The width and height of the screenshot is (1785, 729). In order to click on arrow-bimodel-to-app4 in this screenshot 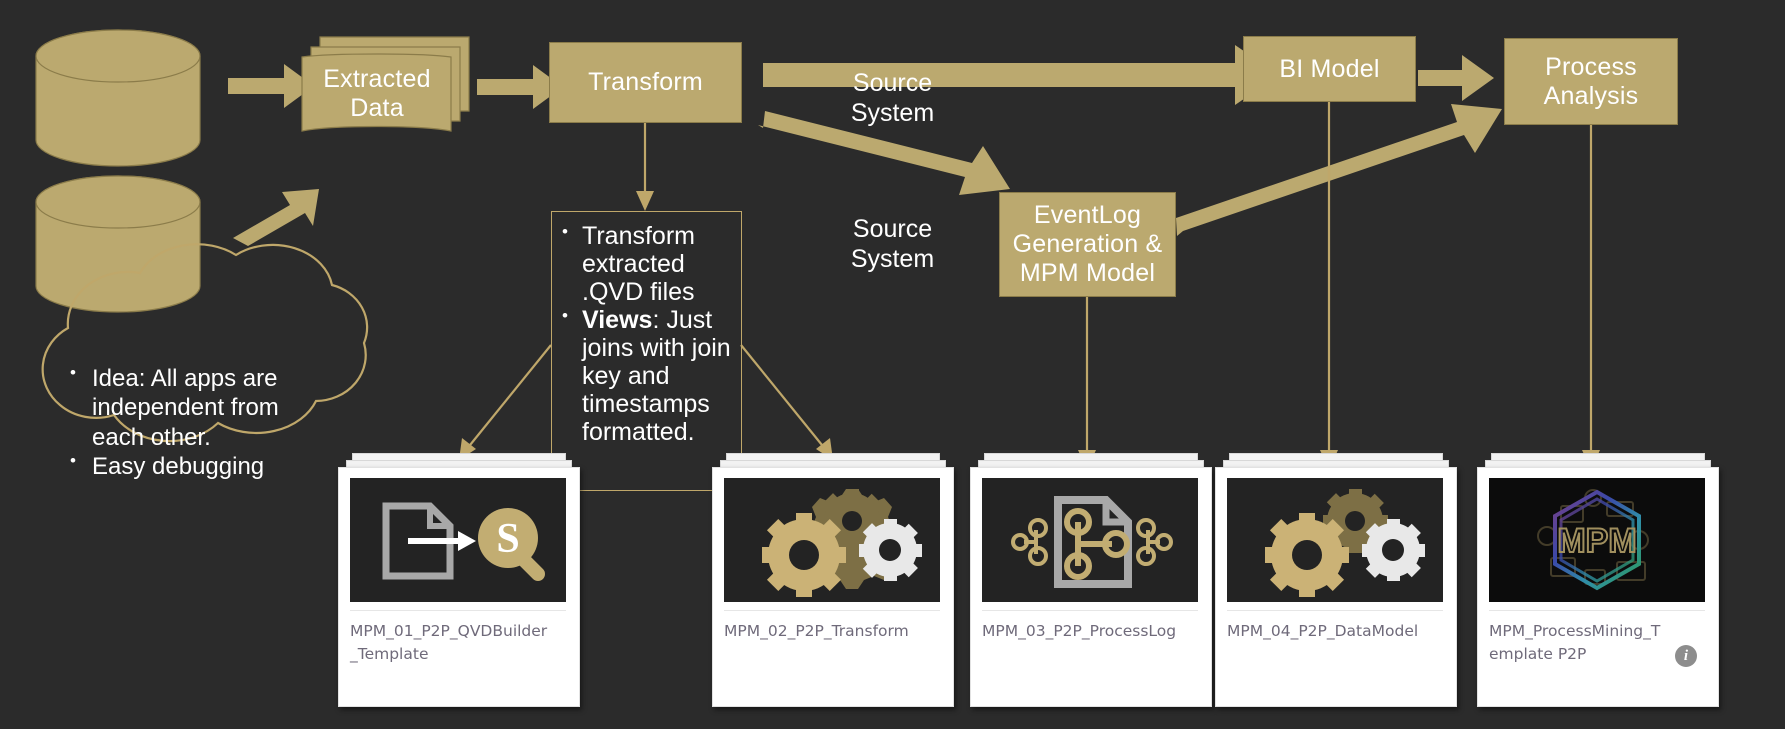, I will do `click(1329, 286)`.